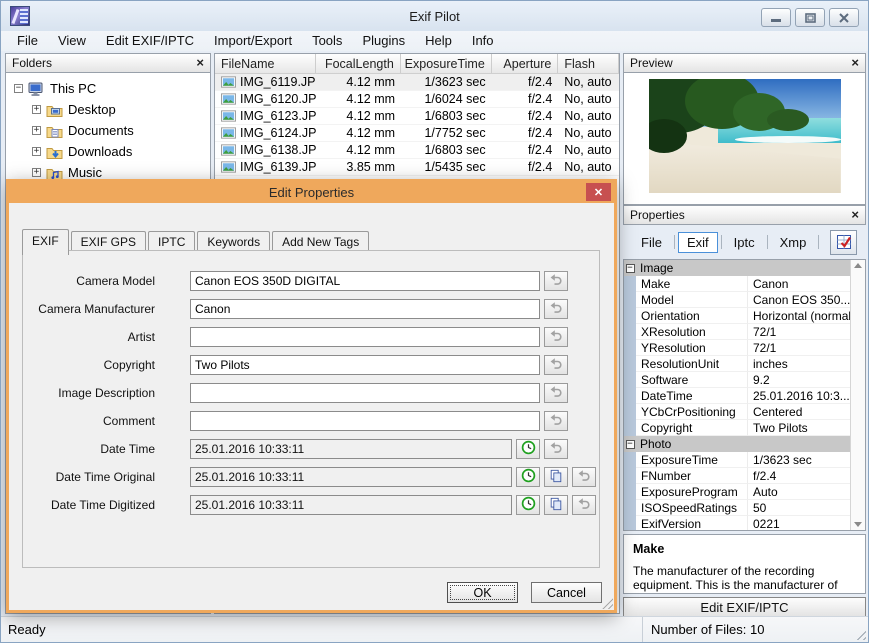 Image resolution: width=869 pixels, height=643 pixels. I want to click on property-grid-scrollbar, so click(857, 395).